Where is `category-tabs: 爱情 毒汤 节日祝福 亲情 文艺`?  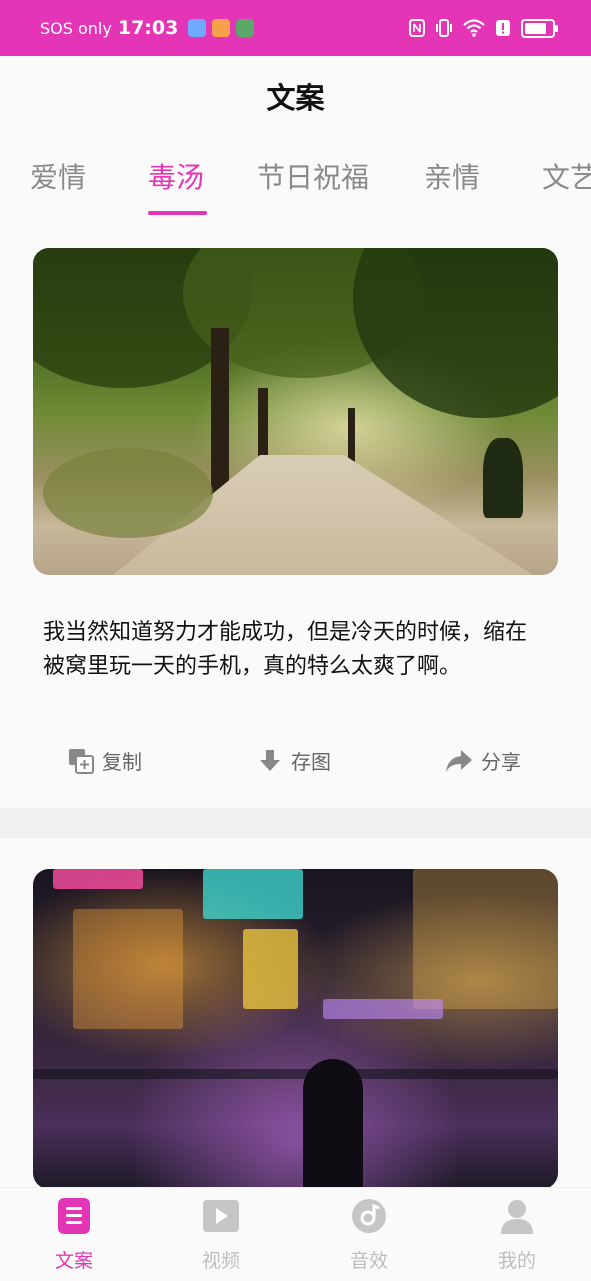
category-tabs: 爱情 毒汤 节日祝福 亲情 文艺 is located at coordinates (295, 185).